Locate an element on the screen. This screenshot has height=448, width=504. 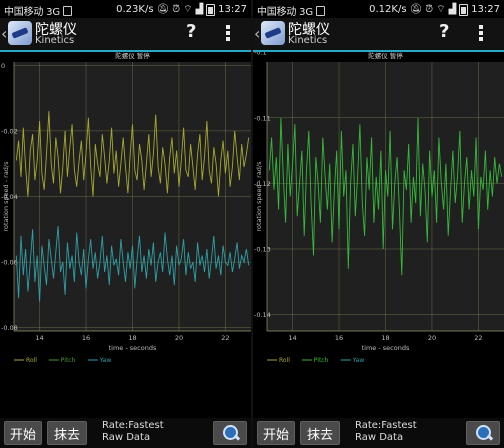
network-speed: 0.23K/s is located at coordinates (135, 9).